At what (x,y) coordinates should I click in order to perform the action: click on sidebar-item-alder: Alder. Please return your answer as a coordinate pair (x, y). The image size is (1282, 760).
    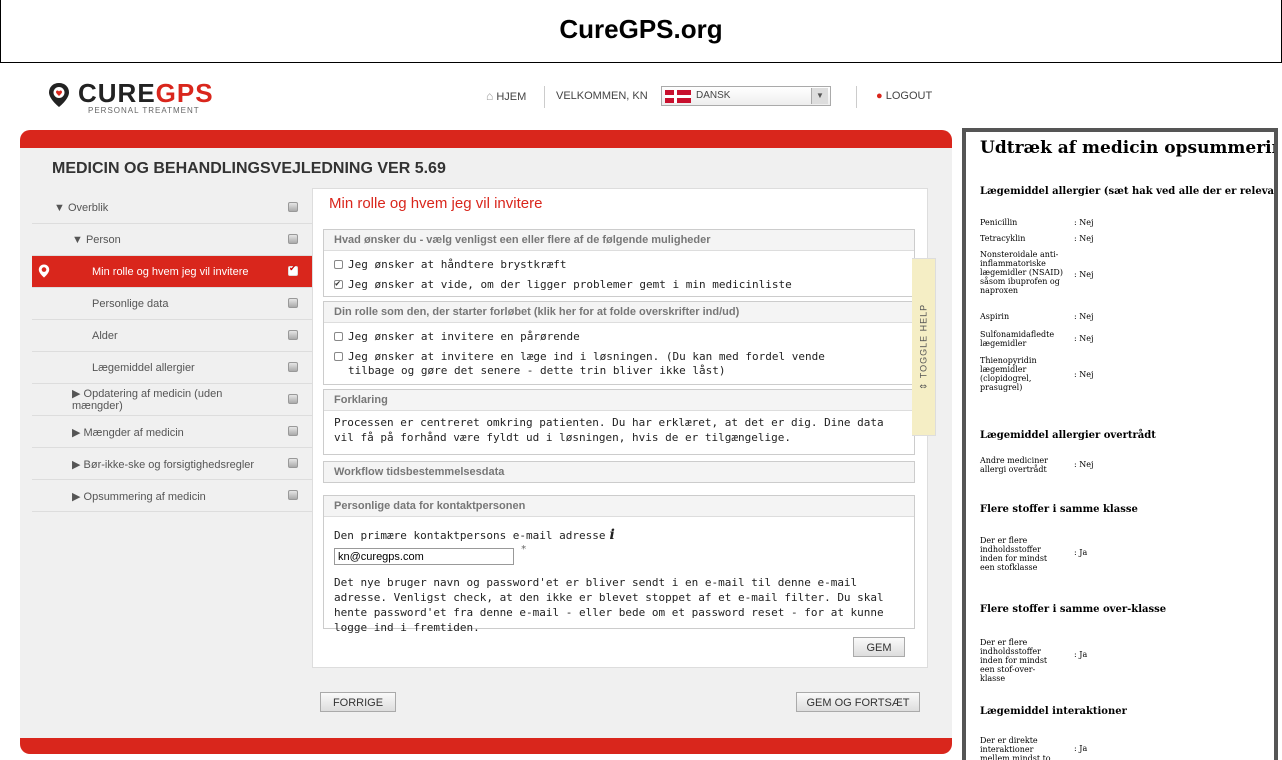
    Looking at the image, I should click on (172, 336).